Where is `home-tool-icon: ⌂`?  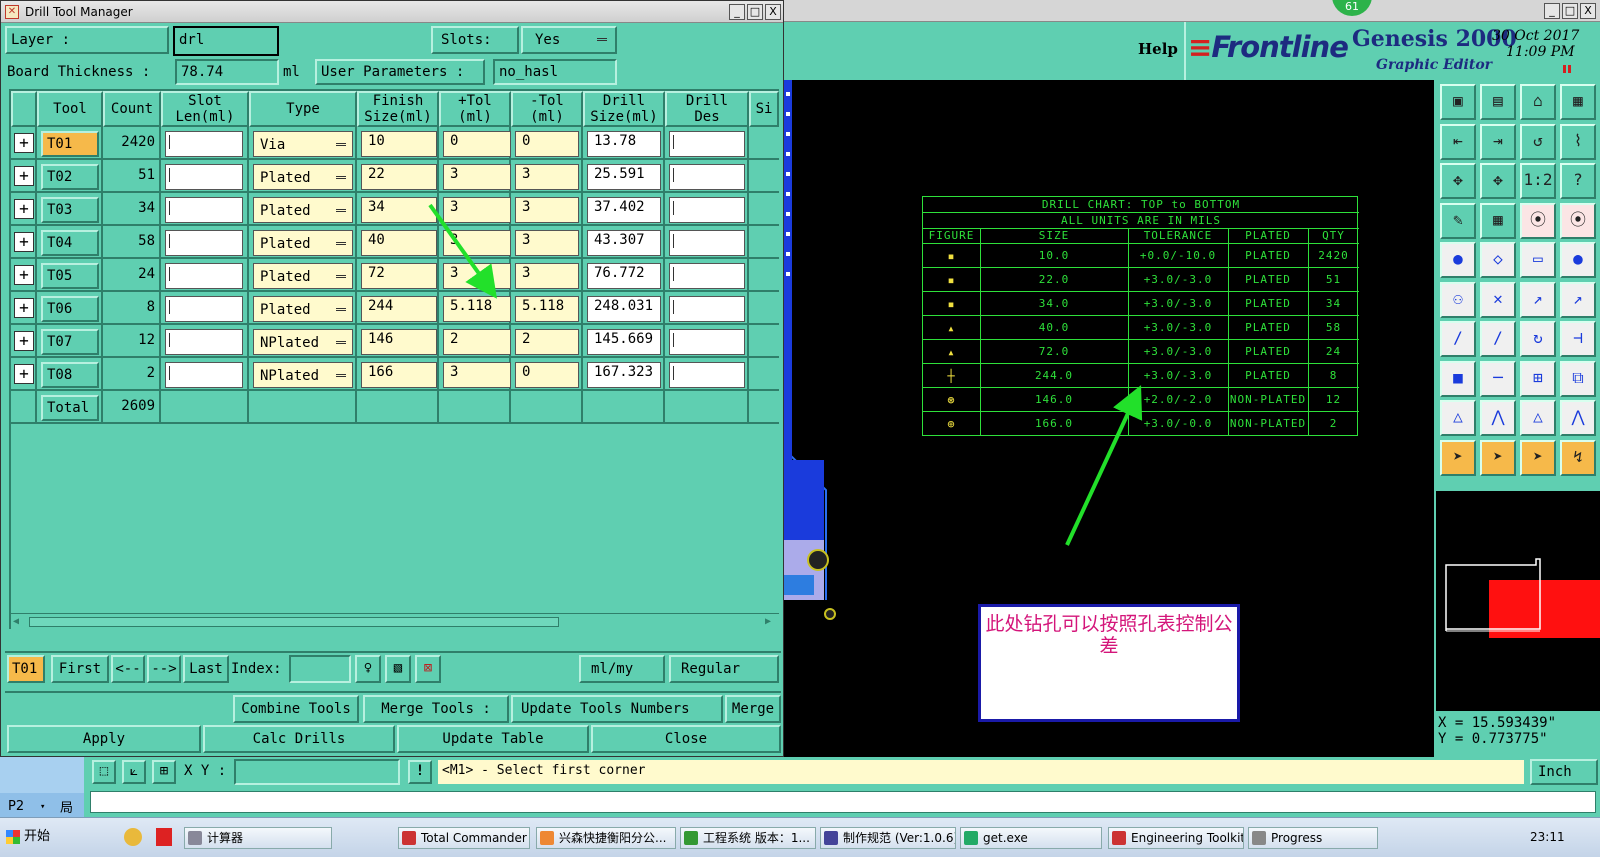
home-tool-icon: ⌂ is located at coordinates (1538, 102).